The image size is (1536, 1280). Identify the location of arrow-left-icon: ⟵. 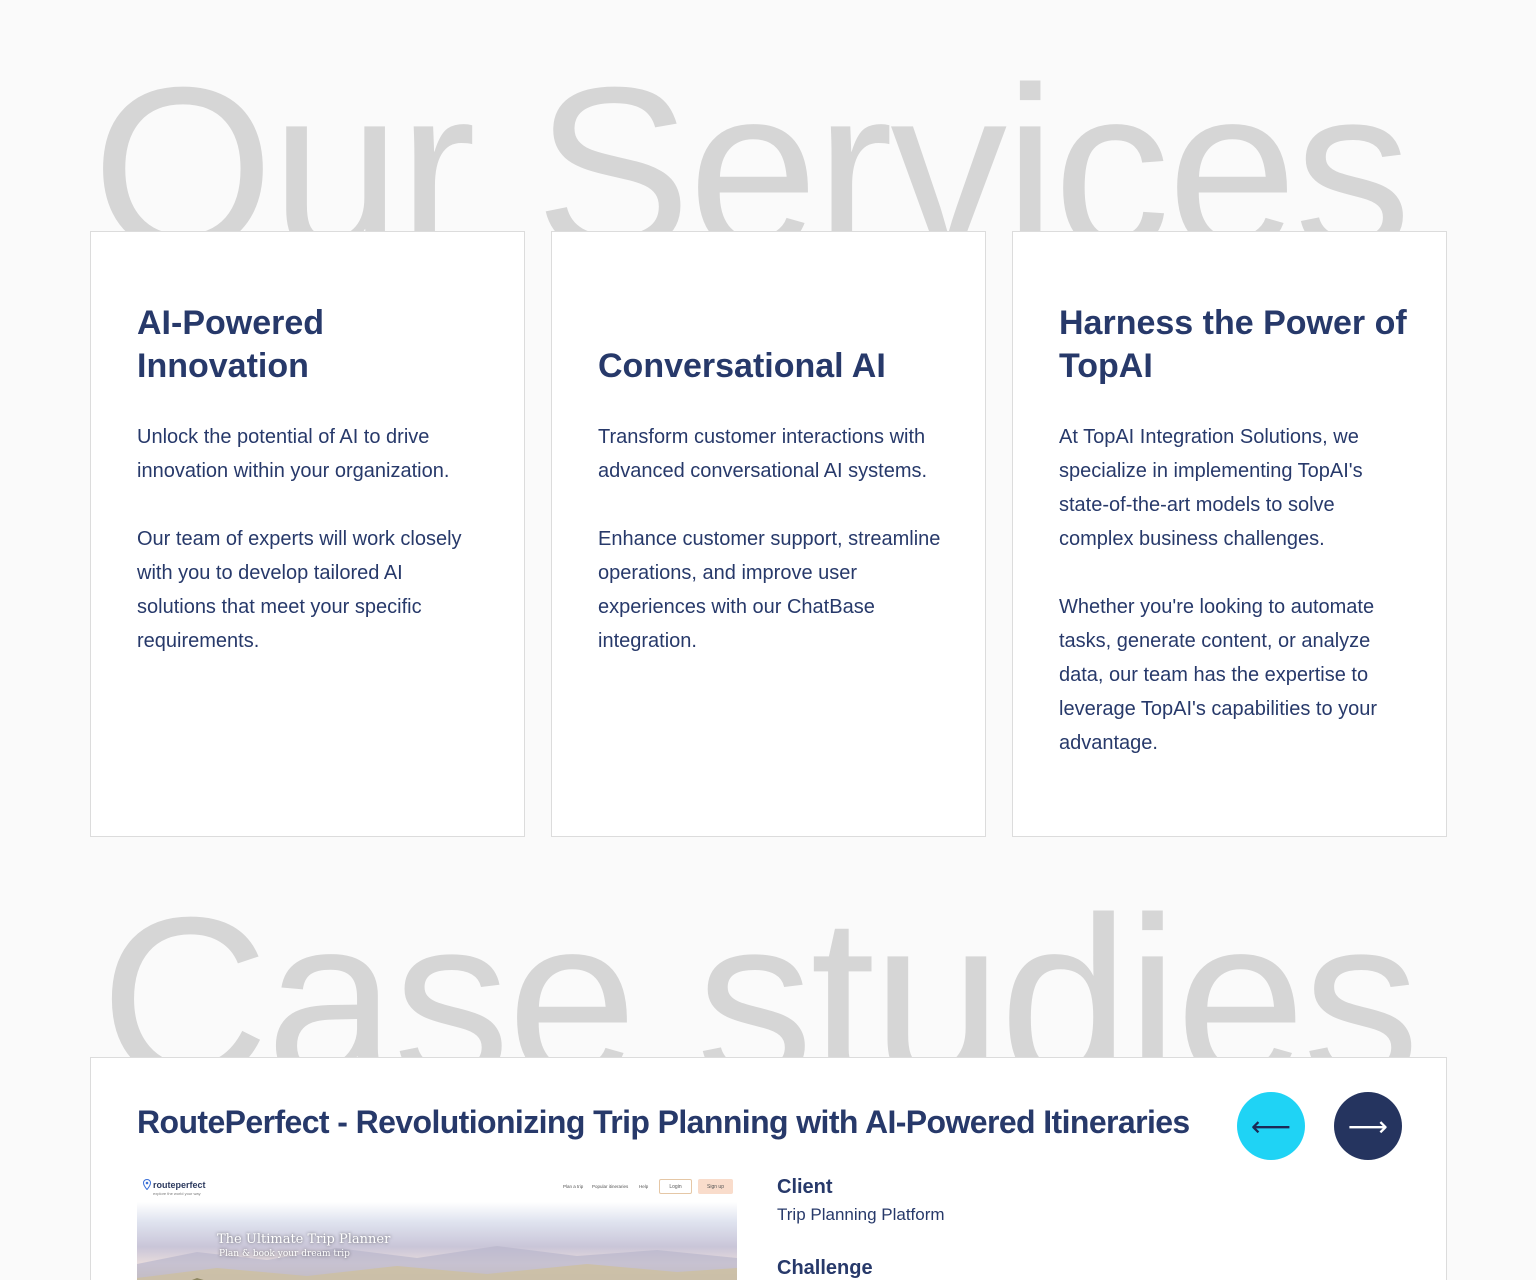
(1271, 1126).